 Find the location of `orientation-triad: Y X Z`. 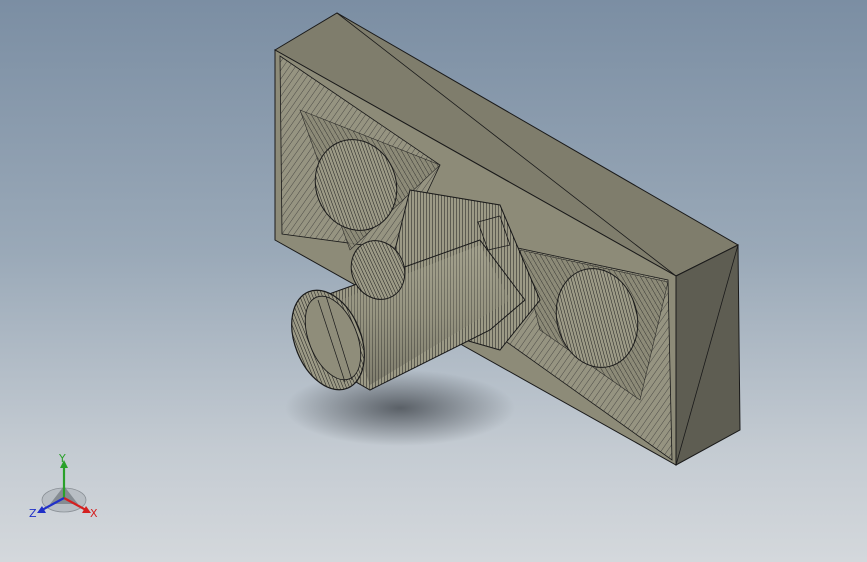

orientation-triad: Y X Z is located at coordinates (63, 486).